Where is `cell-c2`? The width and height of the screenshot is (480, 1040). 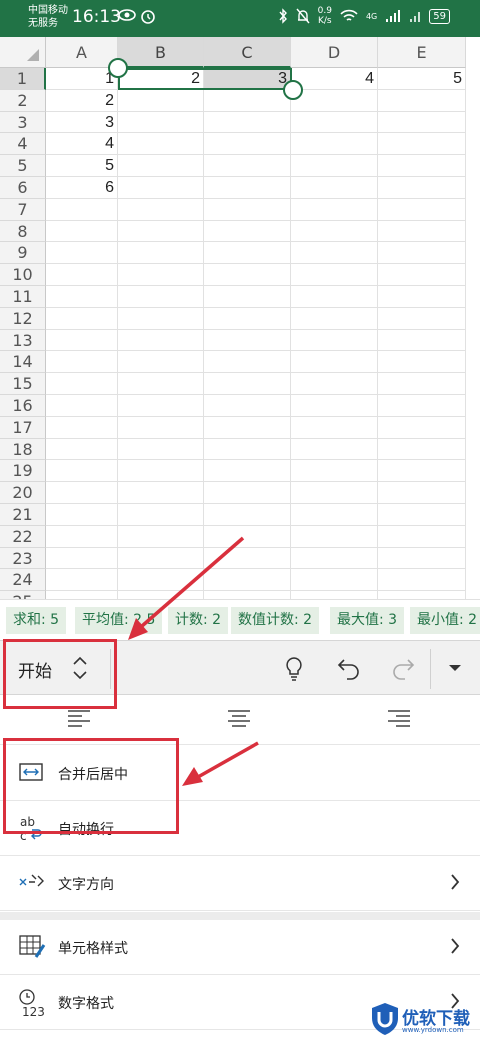
cell-c2 is located at coordinates (247, 100).